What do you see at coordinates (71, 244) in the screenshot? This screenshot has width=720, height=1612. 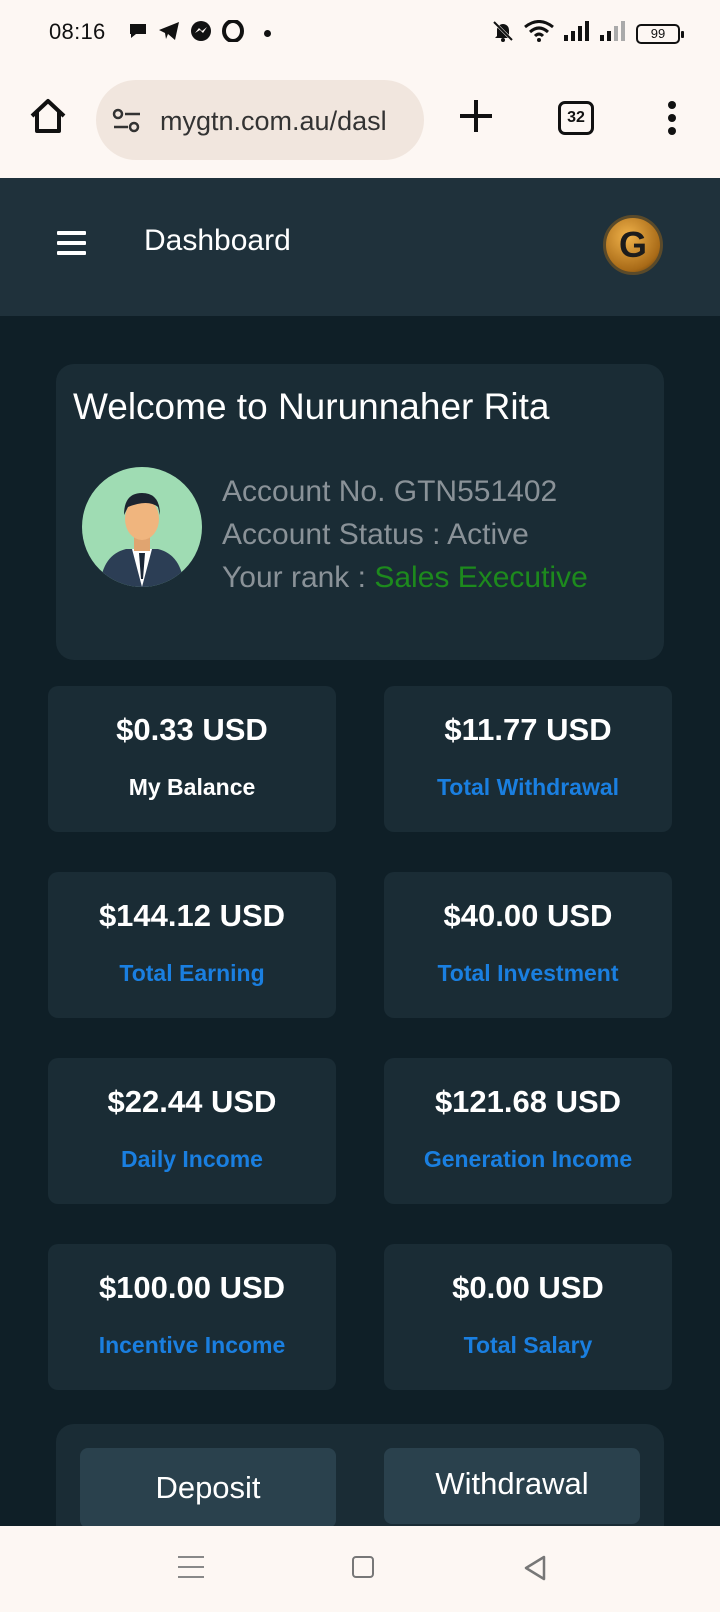 I see `hamburger-menu-icon` at bounding box center [71, 244].